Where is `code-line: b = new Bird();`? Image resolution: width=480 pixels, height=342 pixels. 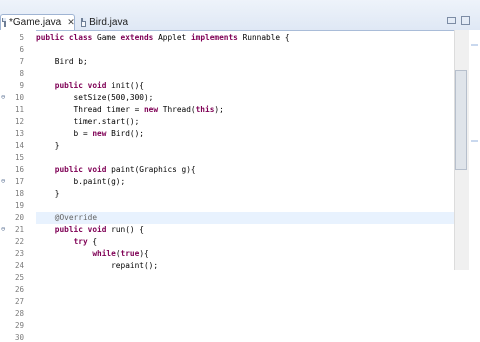
code-line: b = new Bird(); is located at coordinates (90, 134).